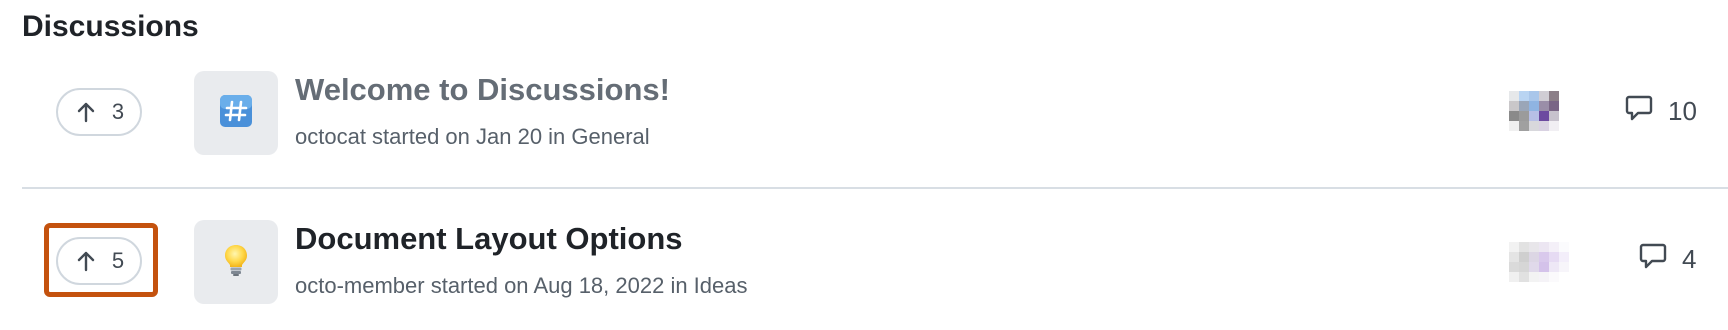 The height and width of the screenshot is (330, 1728). I want to click on discussion-title: Welcome to Discussions!, so click(482, 90).